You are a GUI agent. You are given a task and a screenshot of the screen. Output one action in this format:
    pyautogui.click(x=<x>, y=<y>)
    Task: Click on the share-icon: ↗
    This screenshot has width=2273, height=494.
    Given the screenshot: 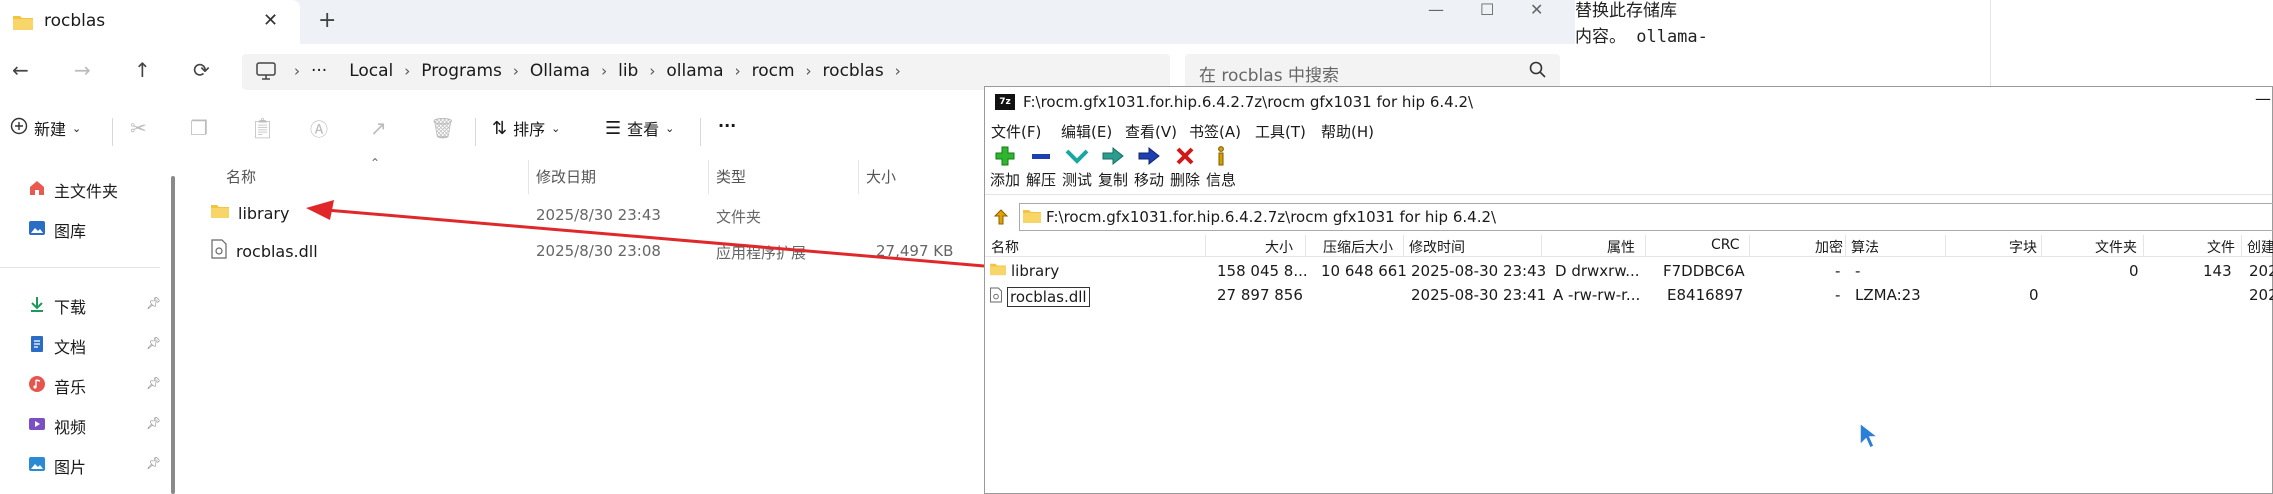 What is the action you would take?
    pyautogui.click(x=378, y=128)
    